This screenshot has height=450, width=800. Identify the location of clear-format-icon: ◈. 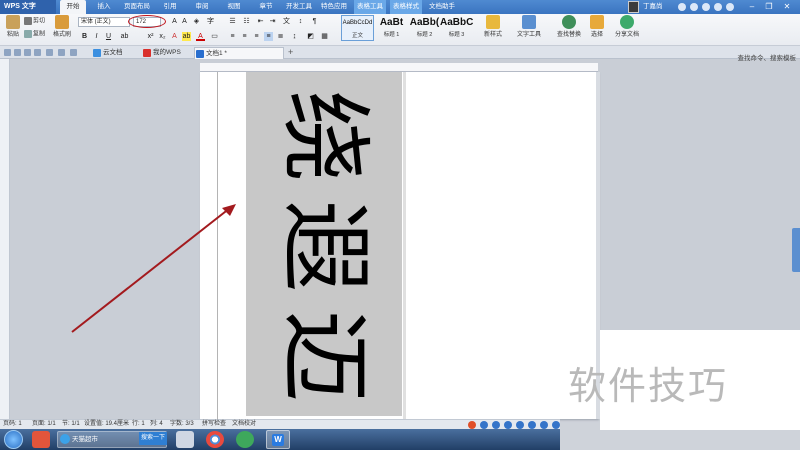
(196, 21).